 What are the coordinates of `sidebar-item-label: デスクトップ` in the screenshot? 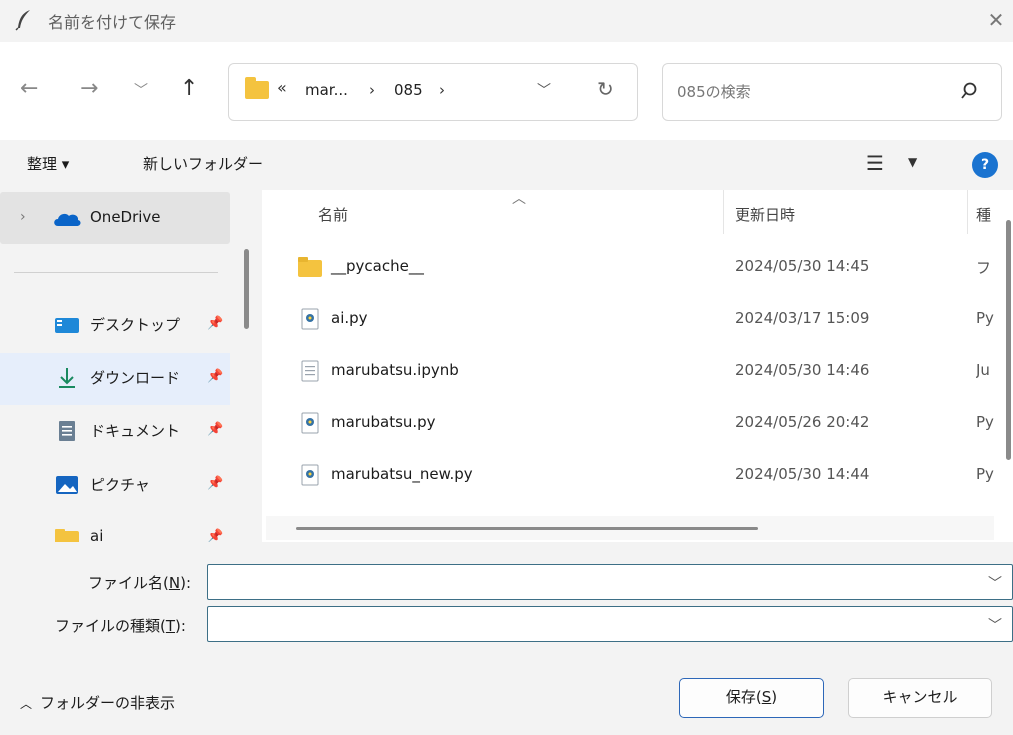 It's located at (135, 325).